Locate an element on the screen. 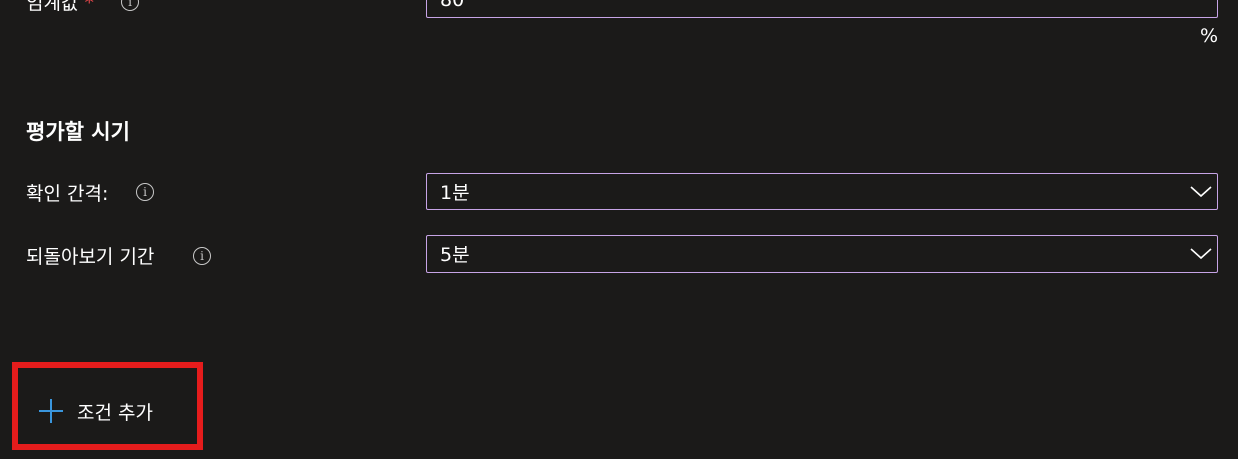  threshold-label: 임계값 * is located at coordinates (60, 7).